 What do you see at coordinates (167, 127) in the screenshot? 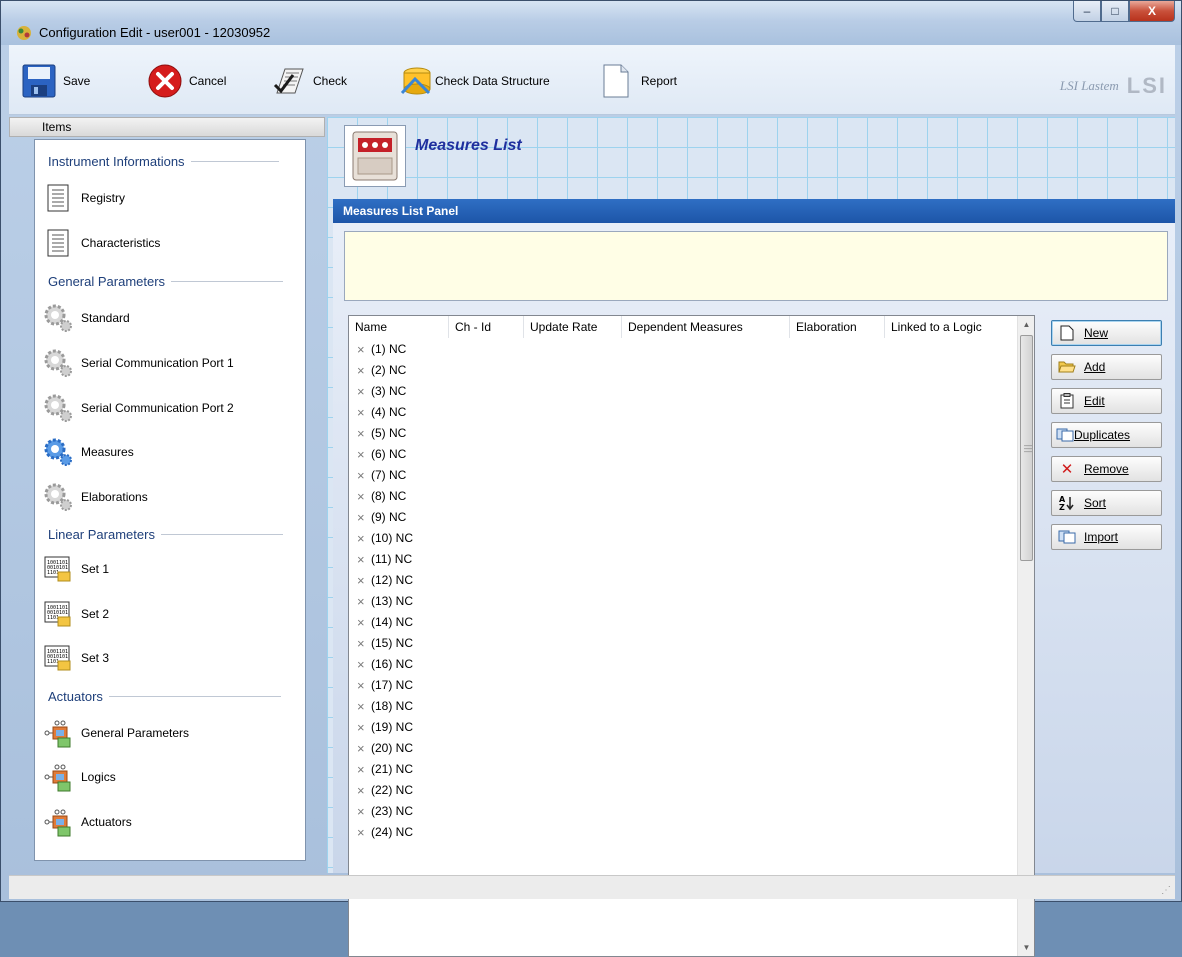
I see `items-header: Items` at bounding box center [167, 127].